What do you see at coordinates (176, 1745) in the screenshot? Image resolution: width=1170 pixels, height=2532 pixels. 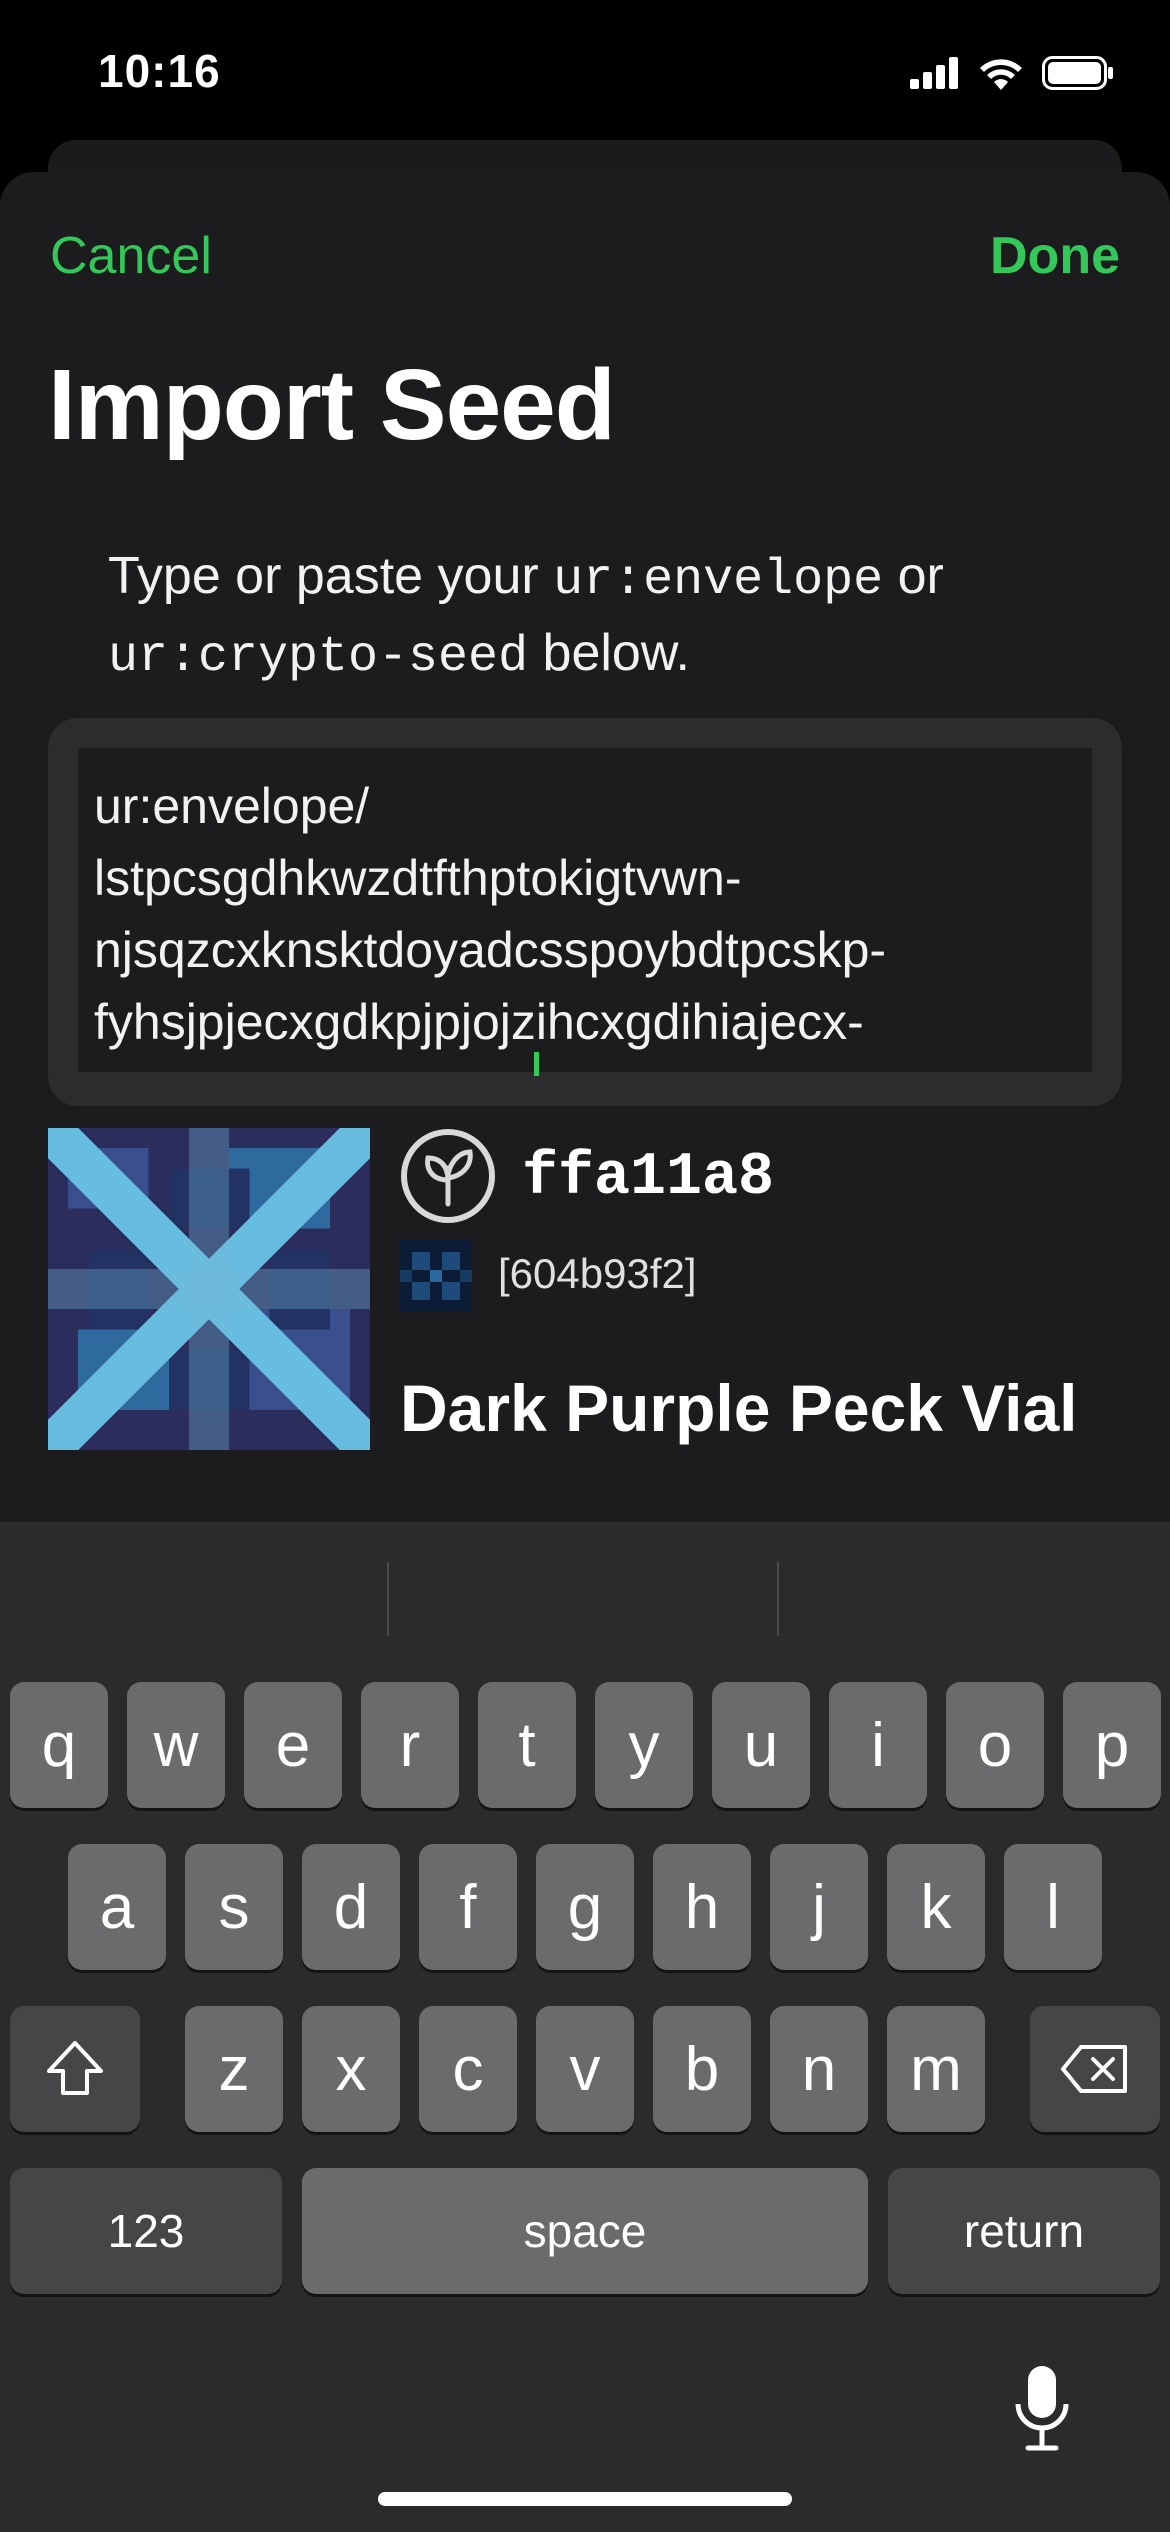 I see `key-w: w` at bounding box center [176, 1745].